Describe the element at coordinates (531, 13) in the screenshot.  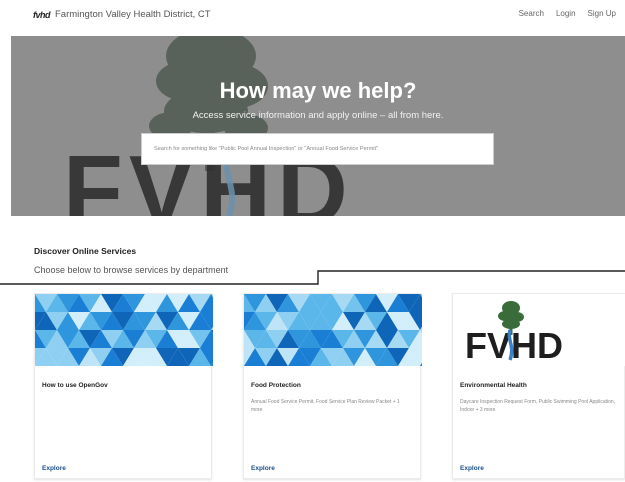
I see `nav-search-link: Search` at that location.